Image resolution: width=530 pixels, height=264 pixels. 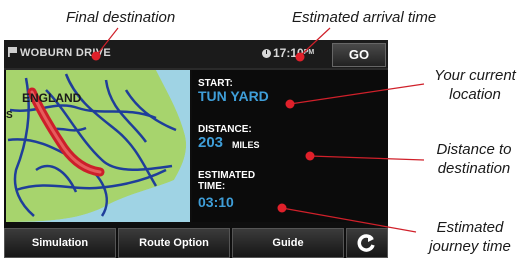 What do you see at coordinates (357, 94) in the screenshot?
I see `connector-current-location` at bounding box center [357, 94].